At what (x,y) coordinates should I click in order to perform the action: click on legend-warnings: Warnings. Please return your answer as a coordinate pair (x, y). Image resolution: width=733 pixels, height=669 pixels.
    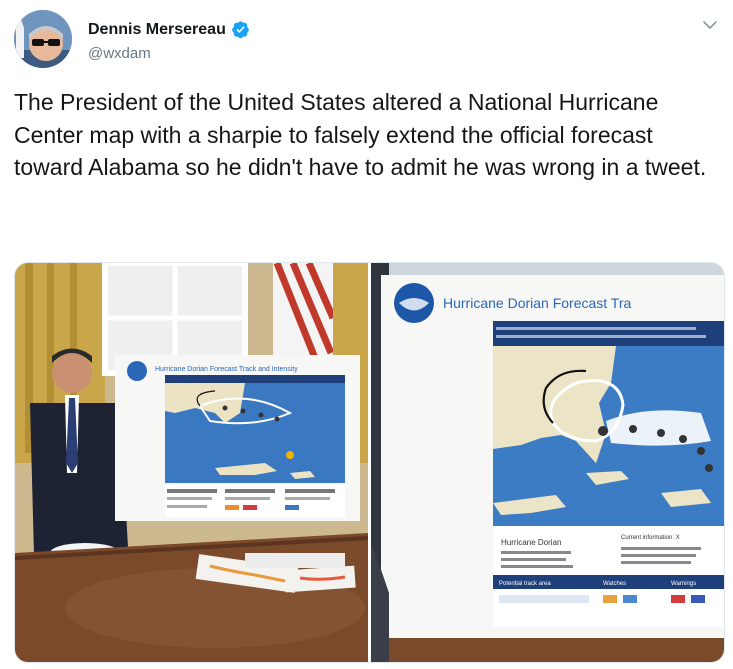
    Looking at the image, I should click on (683, 584).